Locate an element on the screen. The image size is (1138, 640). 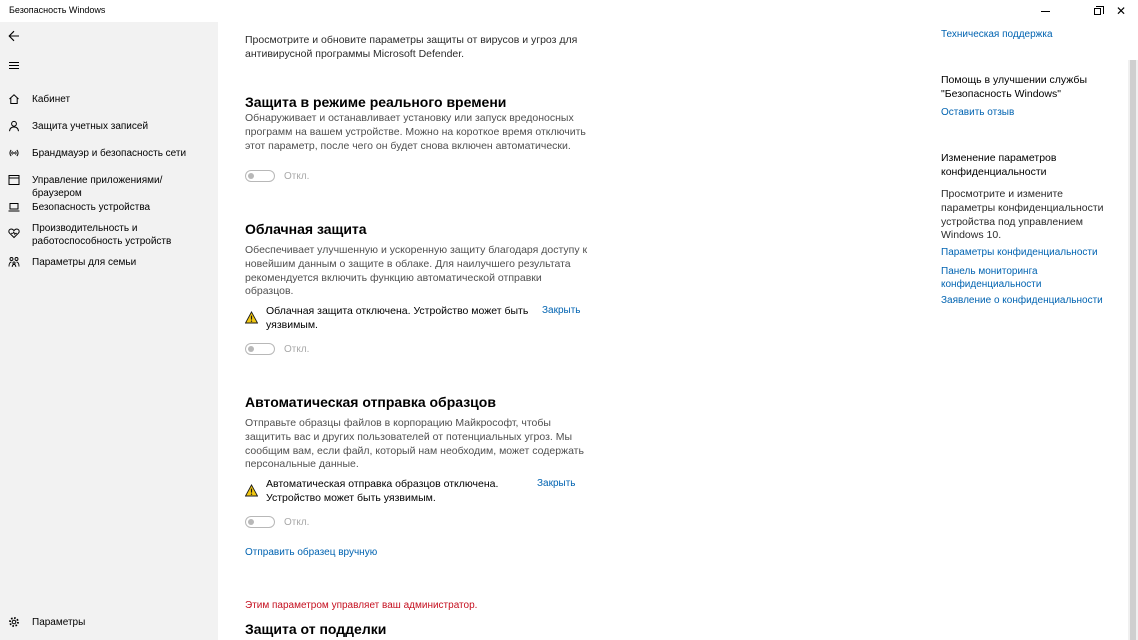
home-icon is located at coordinates (14, 99).